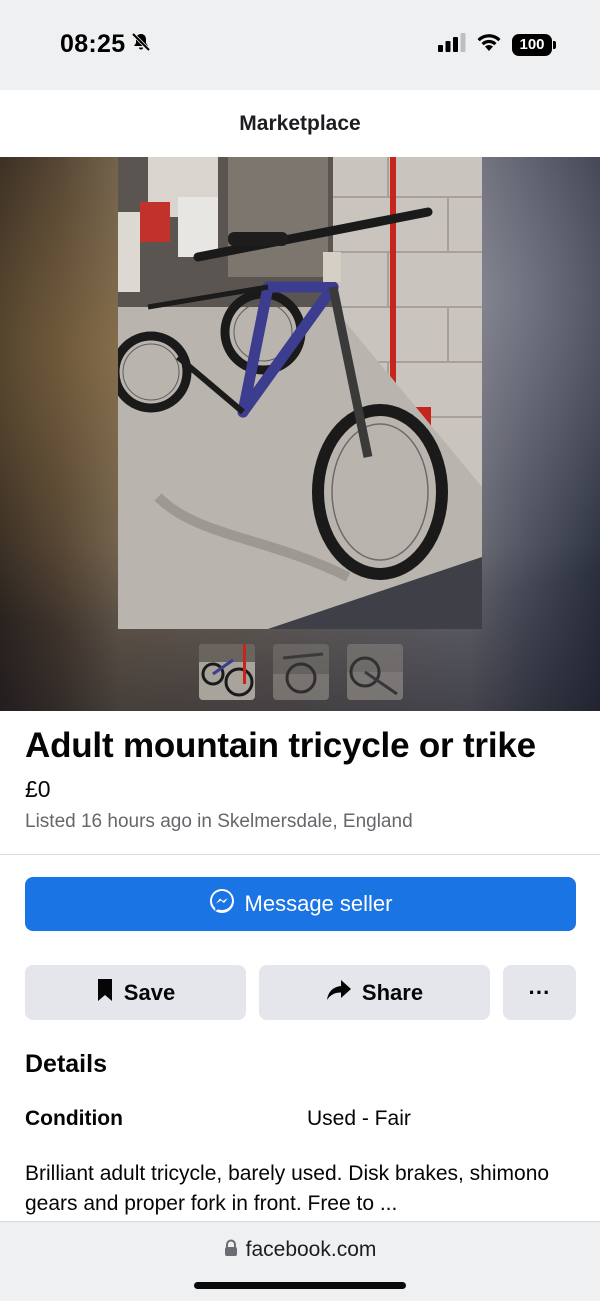 The height and width of the screenshot is (1301, 600). What do you see at coordinates (231, 1250) in the screenshot?
I see `lock-icon` at bounding box center [231, 1250].